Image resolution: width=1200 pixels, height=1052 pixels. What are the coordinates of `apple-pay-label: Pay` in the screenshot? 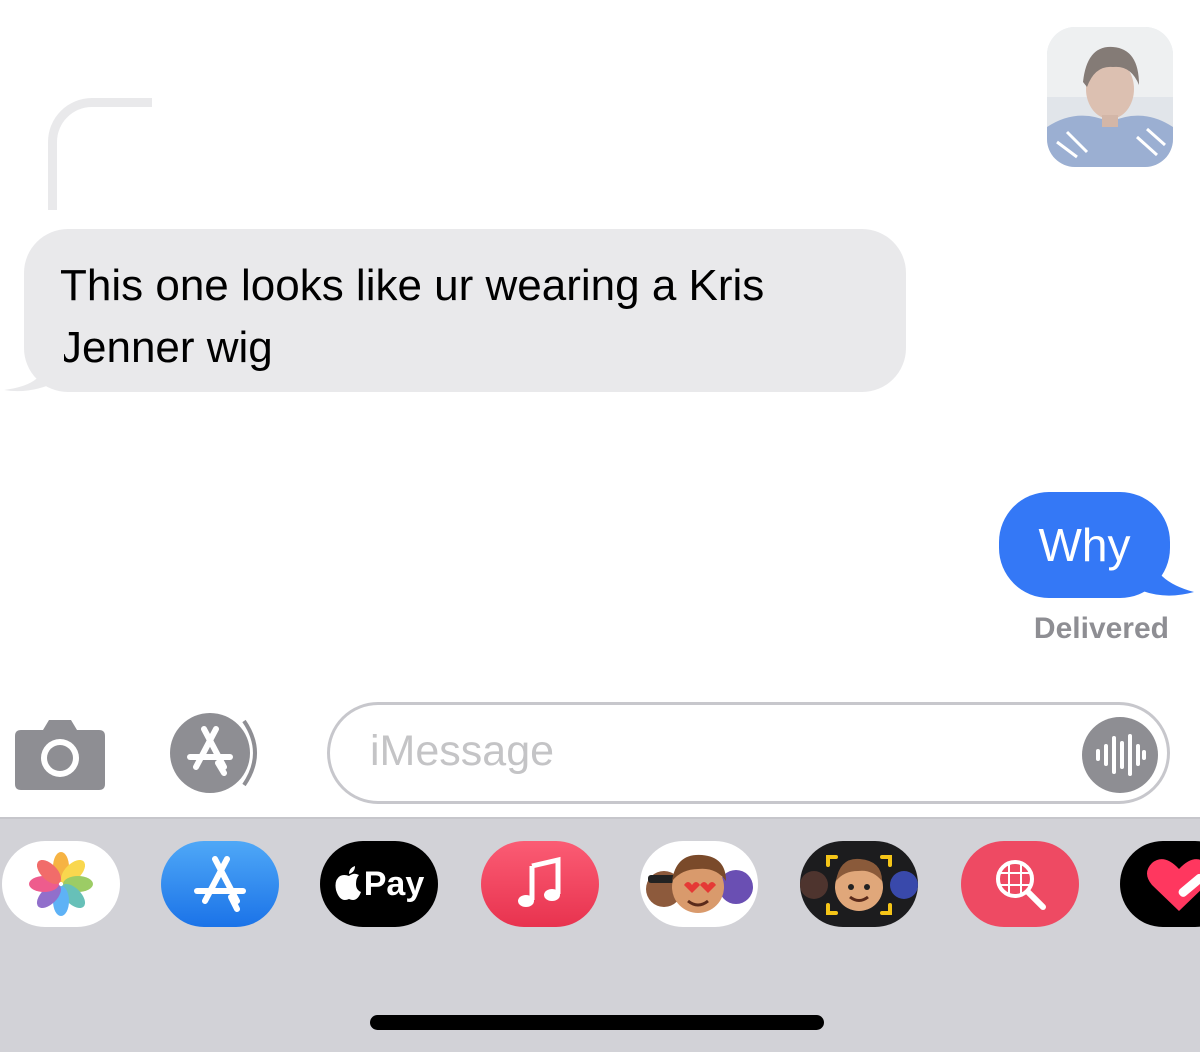 It's located at (394, 883).